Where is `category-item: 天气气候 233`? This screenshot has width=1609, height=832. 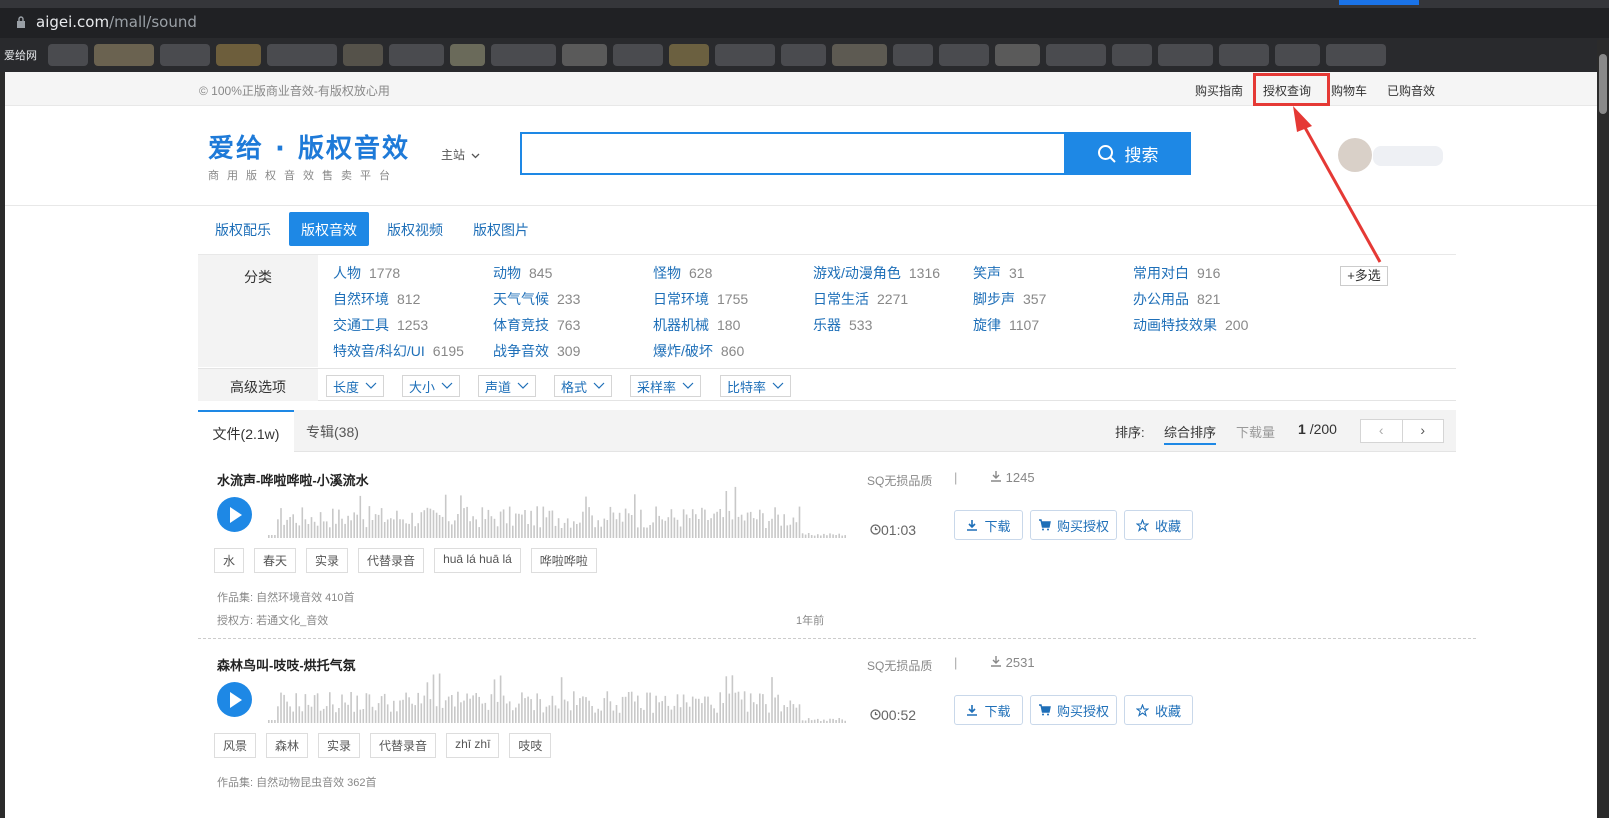
category-item: 天气气候 233 is located at coordinates (536, 299).